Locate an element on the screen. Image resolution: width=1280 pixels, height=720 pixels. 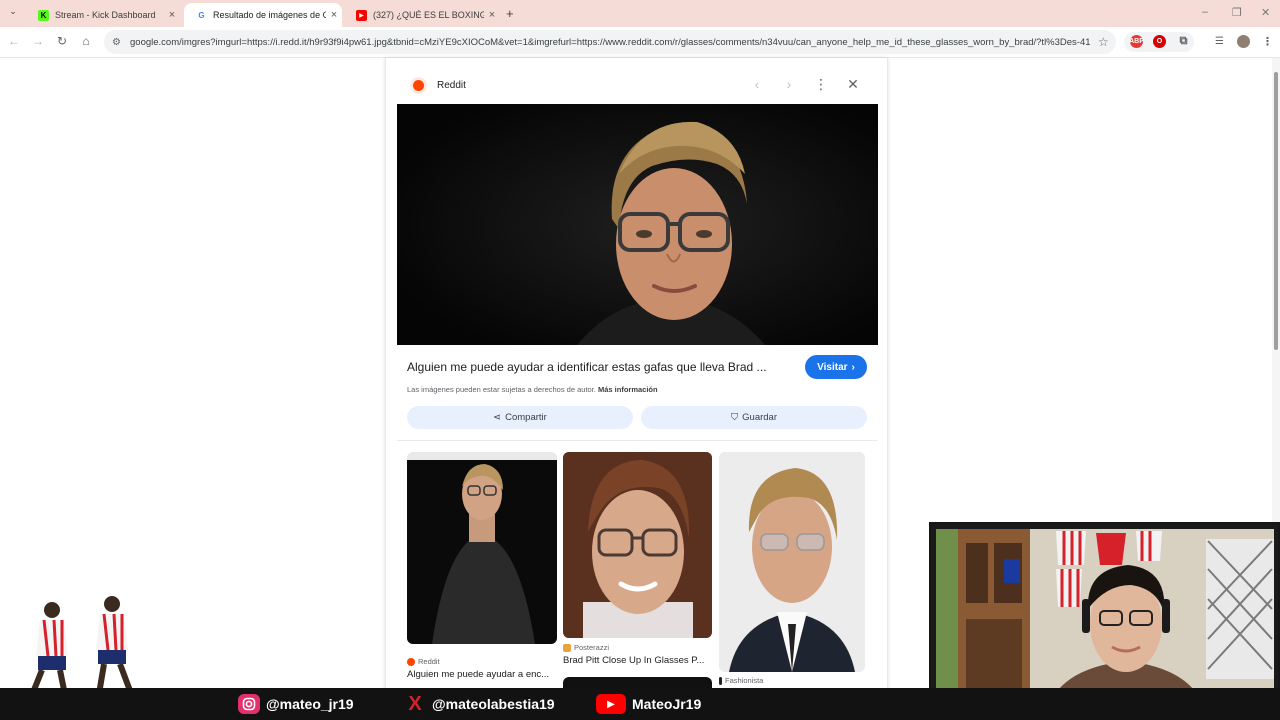
close-icon: ✕ is located at coordinates (853, 84).